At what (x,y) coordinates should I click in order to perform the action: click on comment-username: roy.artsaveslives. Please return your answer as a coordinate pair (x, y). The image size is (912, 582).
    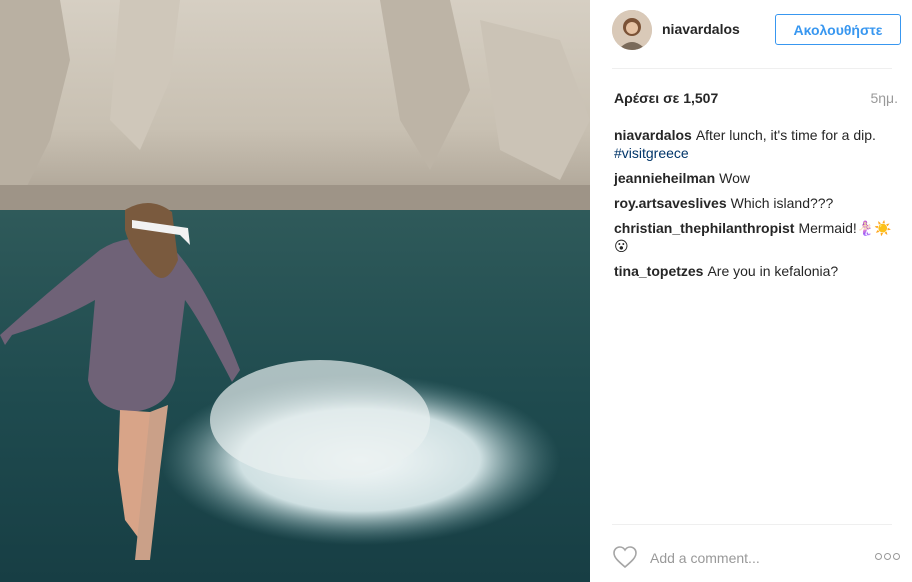
    Looking at the image, I should click on (670, 203).